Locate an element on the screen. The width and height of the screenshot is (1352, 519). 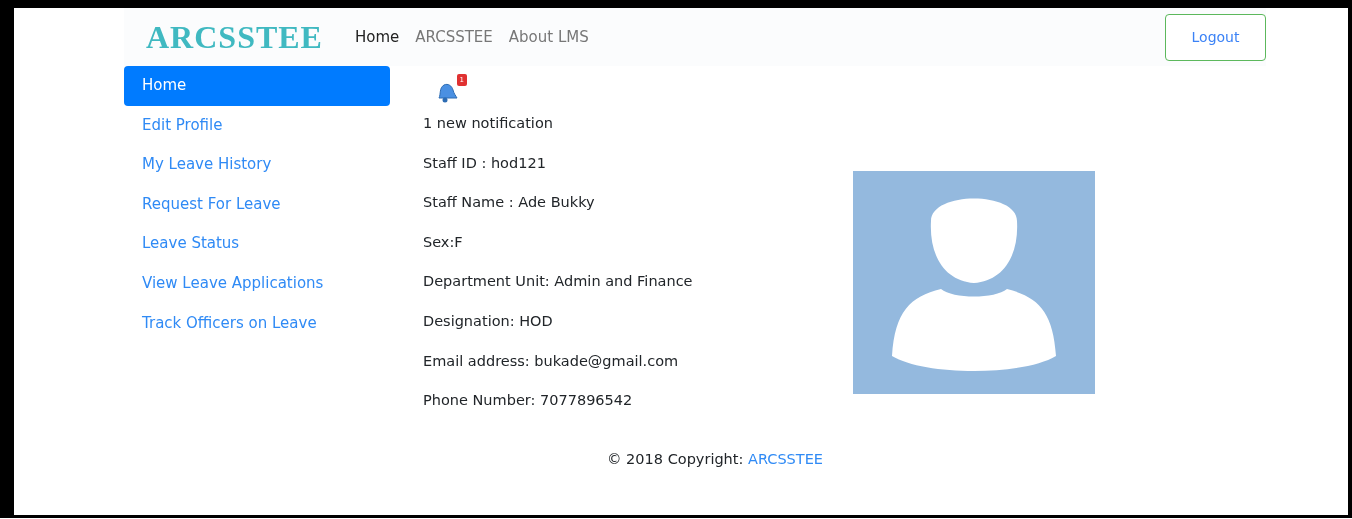
profile-field: Phone Number: 7077896542 is located at coordinates (638, 401).